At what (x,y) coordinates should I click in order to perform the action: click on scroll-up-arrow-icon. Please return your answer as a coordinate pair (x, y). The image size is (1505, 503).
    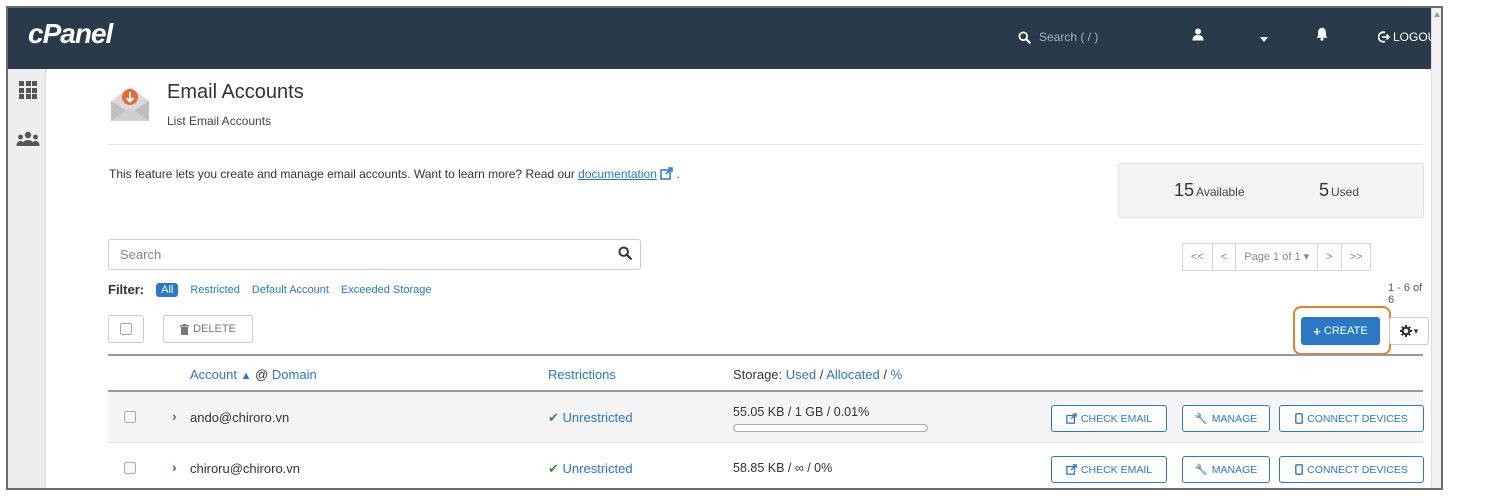
    Looking at the image, I should click on (1437, 14).